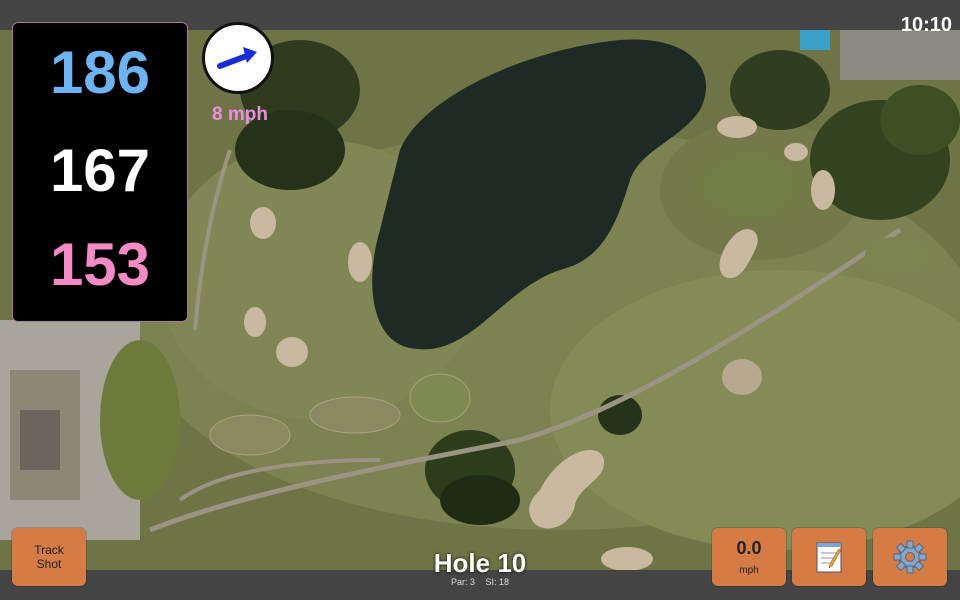 Image resolution: width=960 pixels, height=600 pixels. I want to click on front-distance: 153, so click(100, 264).